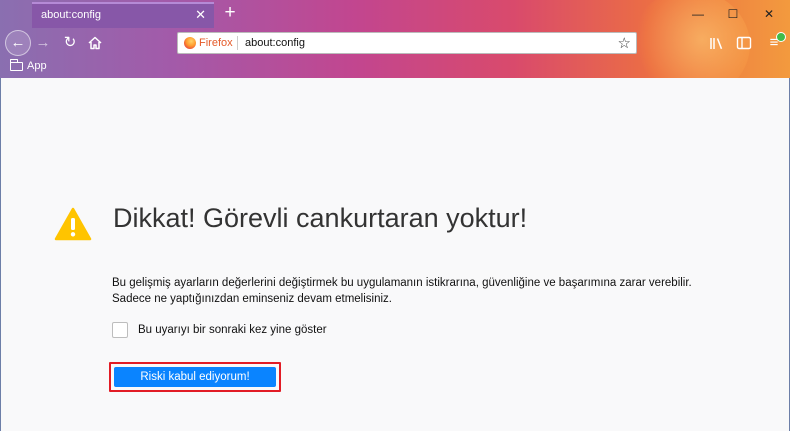  What do you see at coordinates (733, 14) in the screenshot?
I see `maximize-button: ☐` at bounding box center [733, 14].